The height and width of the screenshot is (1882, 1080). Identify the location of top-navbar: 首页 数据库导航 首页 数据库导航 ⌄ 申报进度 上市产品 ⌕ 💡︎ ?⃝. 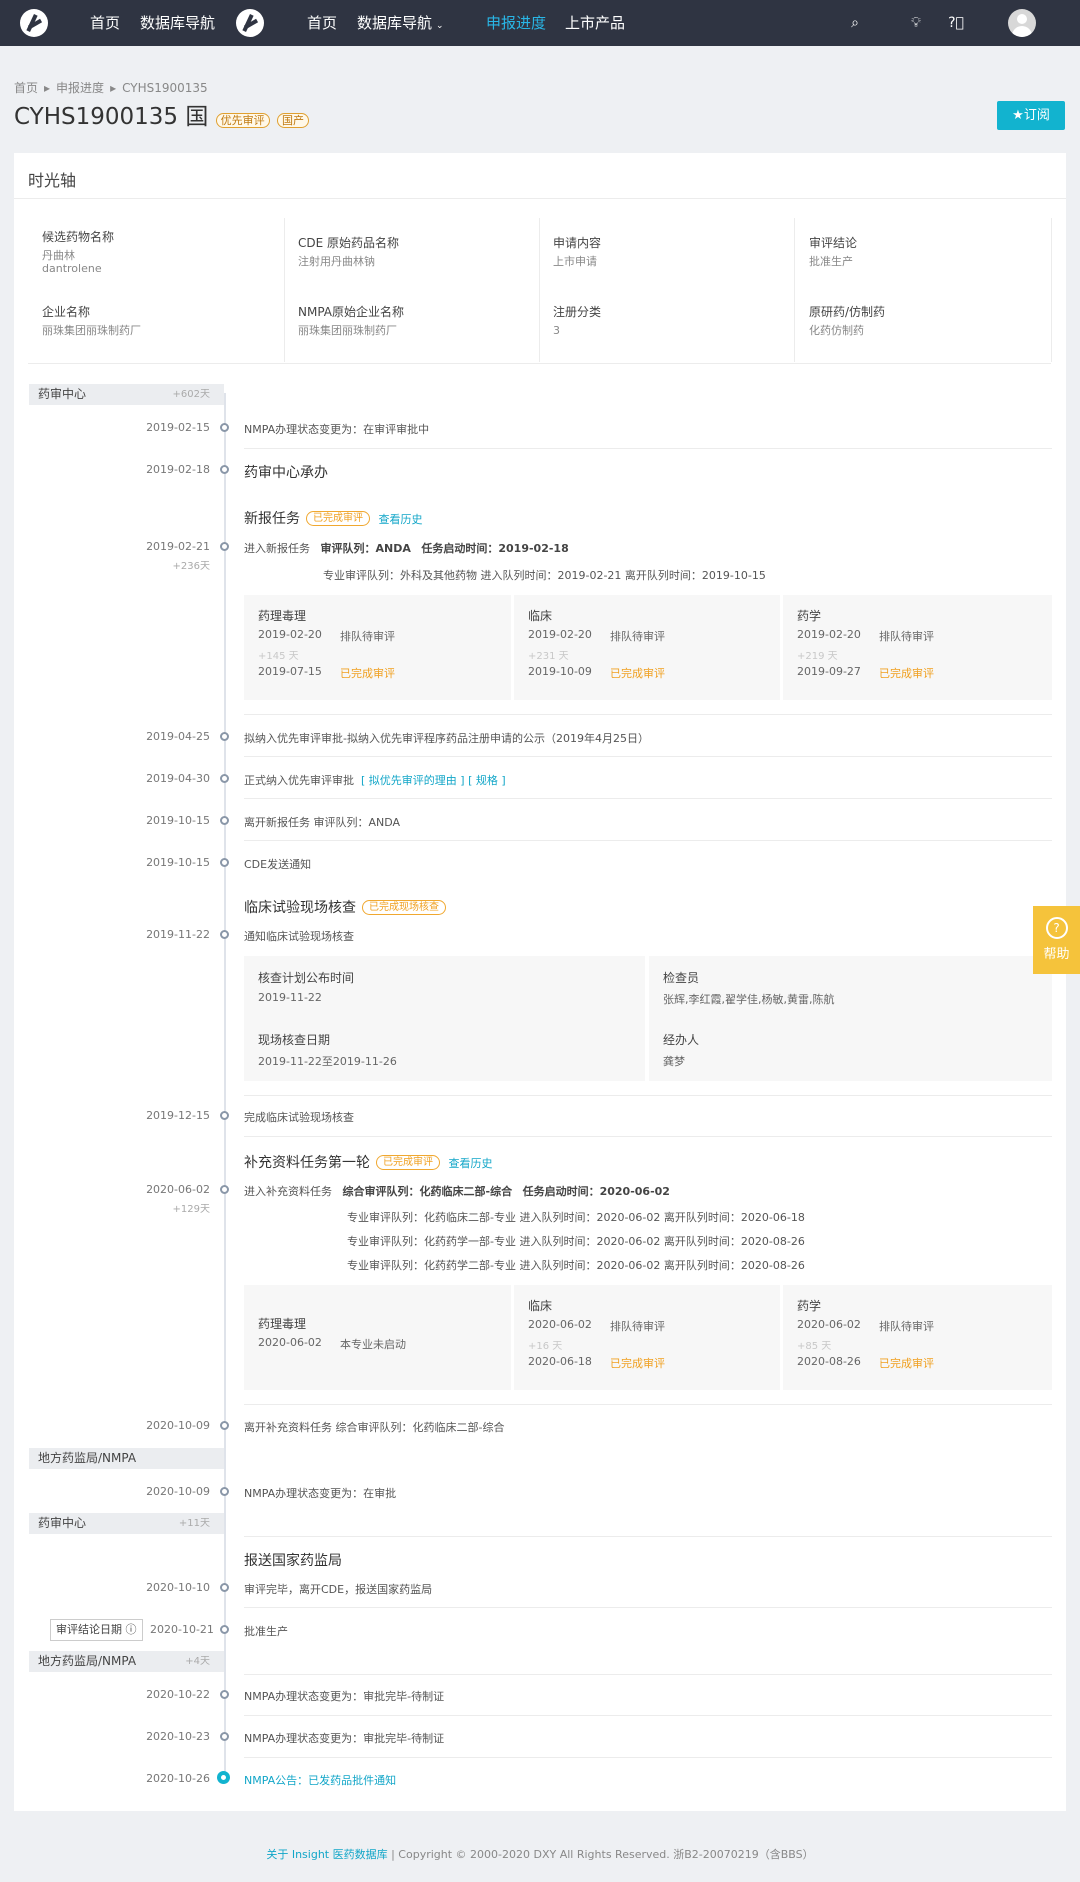
(540, 23).